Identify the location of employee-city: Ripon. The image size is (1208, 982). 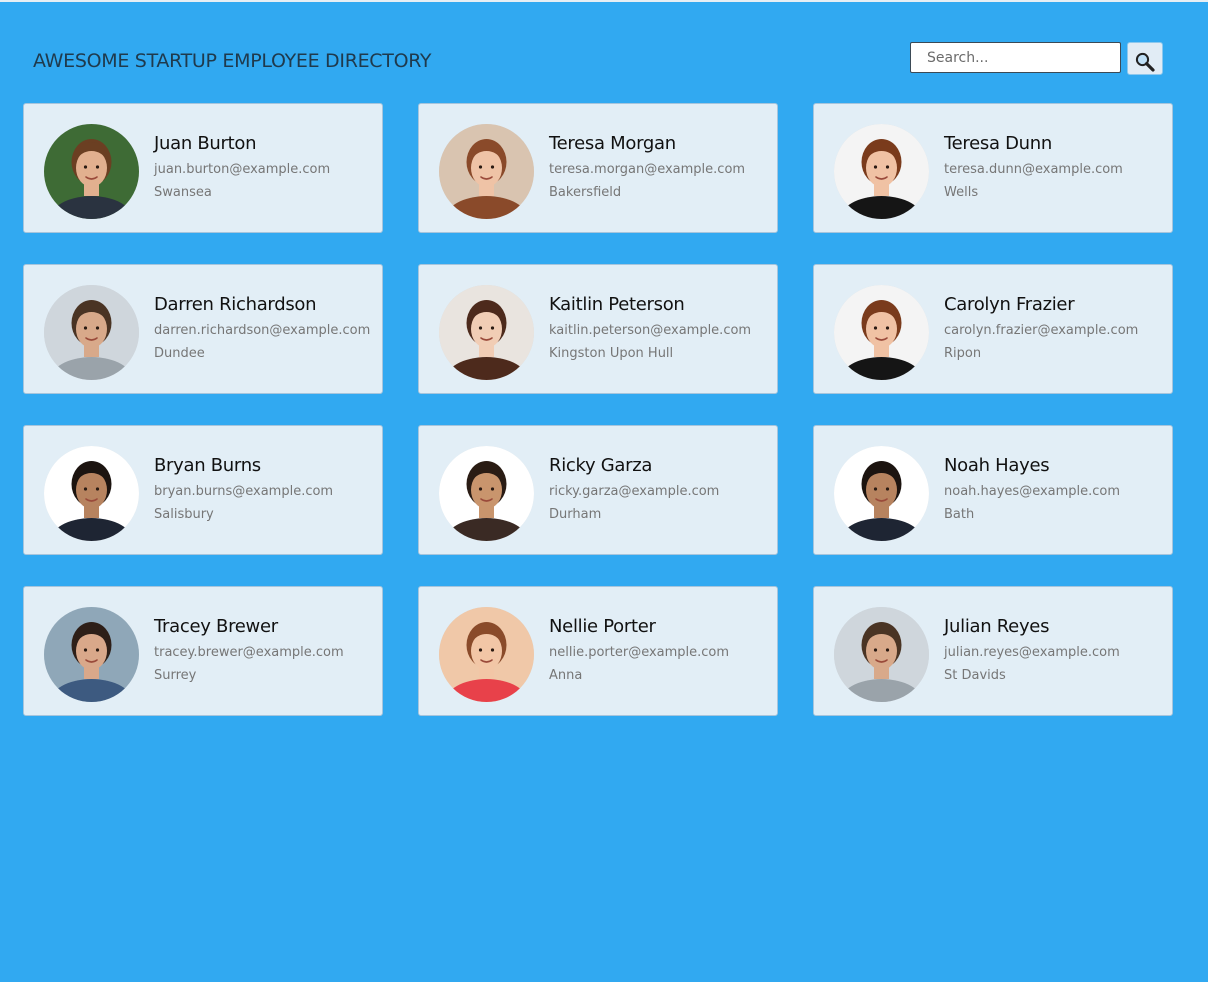
(963, 353).